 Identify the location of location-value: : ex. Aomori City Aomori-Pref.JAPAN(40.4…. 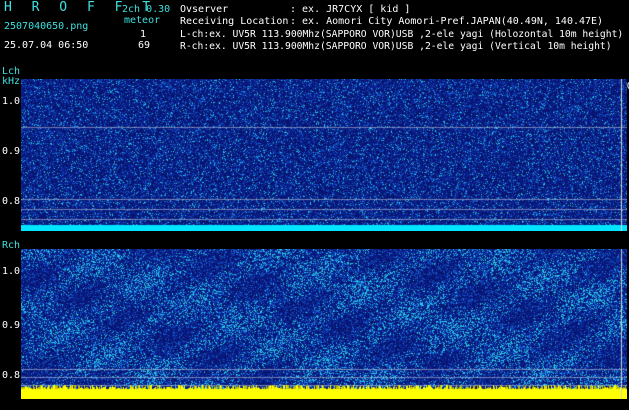
(447, 21).